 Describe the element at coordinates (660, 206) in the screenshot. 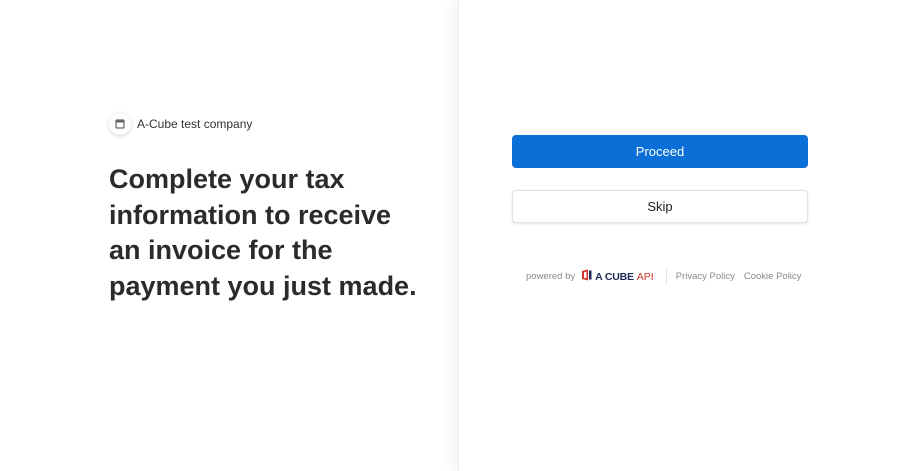

I see `skip-button: Skip` at that location.